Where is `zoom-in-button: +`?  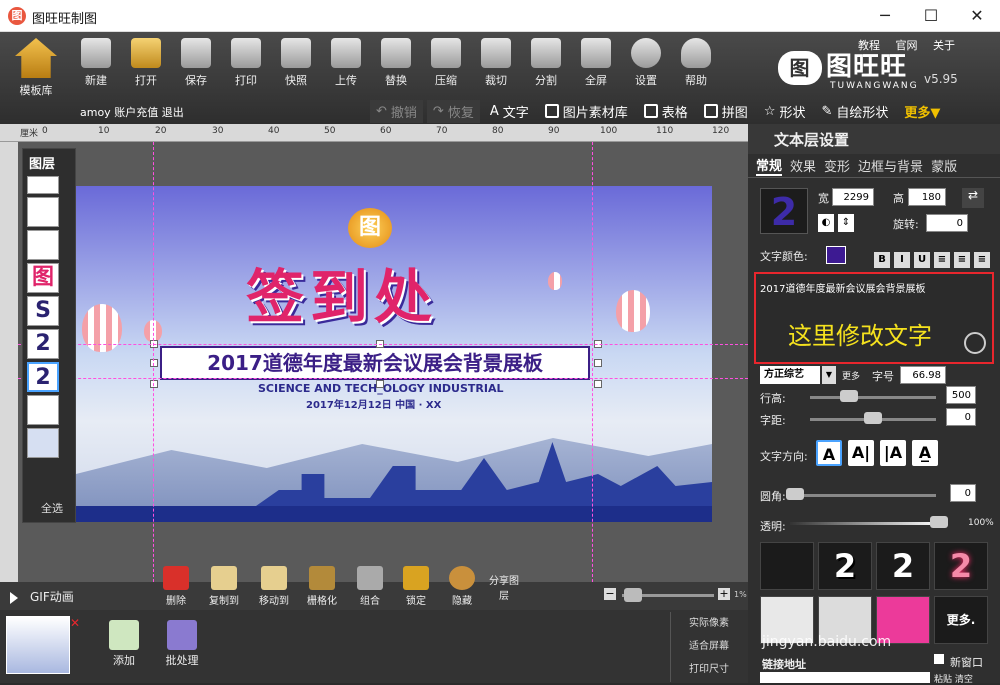
zoom-in-button: + is located at coordinates (724, 594).